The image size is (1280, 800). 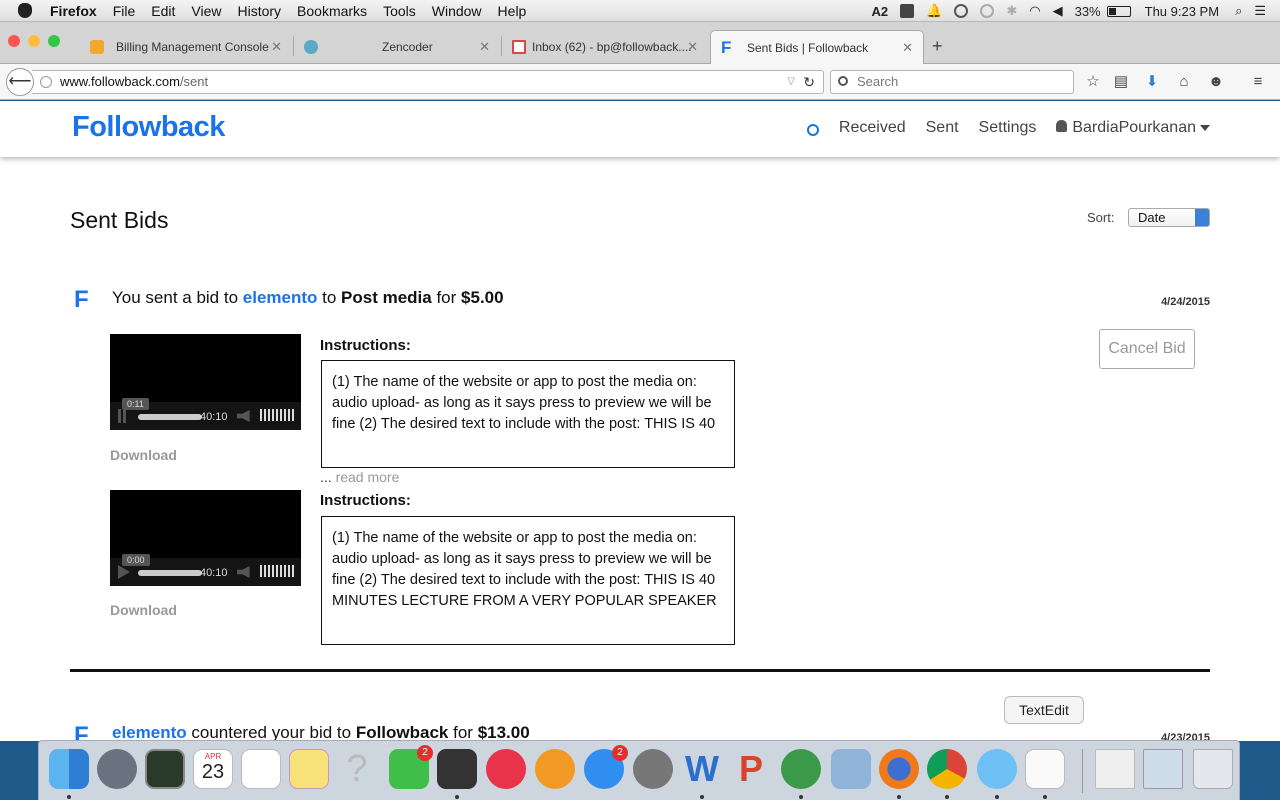 What do you see at coordinates (205, 382) in the screenshot?
I see `audio-player: 0:11 40:10` at bounding box center [205, 382].